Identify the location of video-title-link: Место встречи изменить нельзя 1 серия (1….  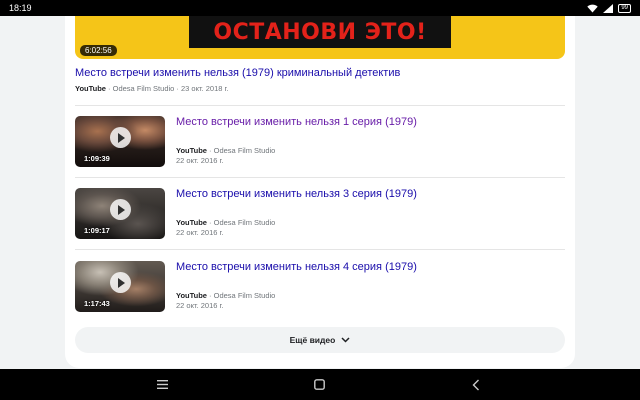
(296, 122).